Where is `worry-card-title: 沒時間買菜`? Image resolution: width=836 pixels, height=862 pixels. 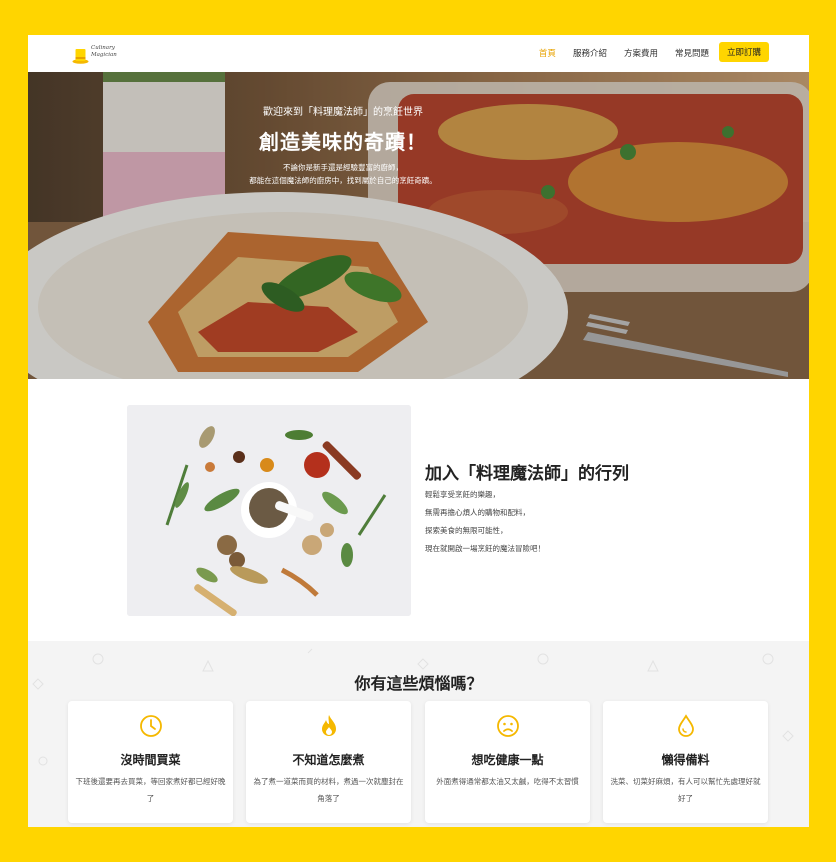
worry-card-title: 沒時間買菜 is located at coordinates (150, 760).